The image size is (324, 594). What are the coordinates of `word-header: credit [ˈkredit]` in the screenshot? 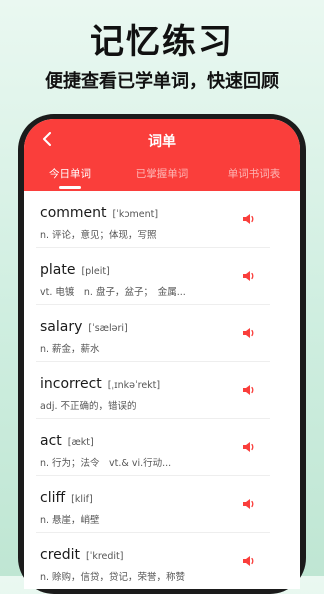 It's located at (82, 553).